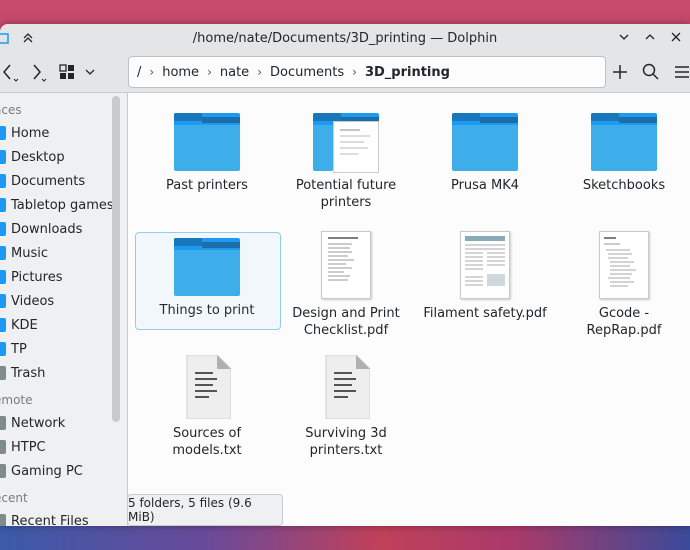 The image size is (690, 550). I want to click on sidebar-item-recent-files: Recent Files, so click(44, 518).